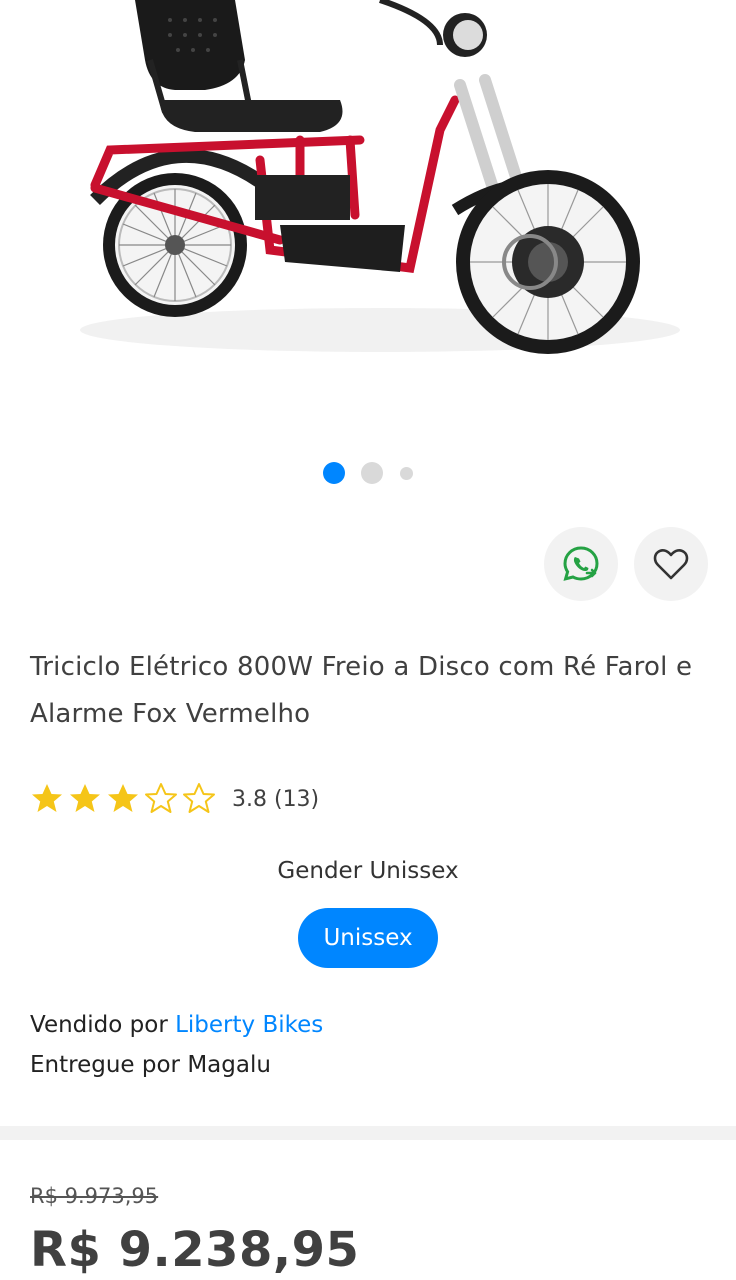  I want to click on favorite-button, so click(671, 564).